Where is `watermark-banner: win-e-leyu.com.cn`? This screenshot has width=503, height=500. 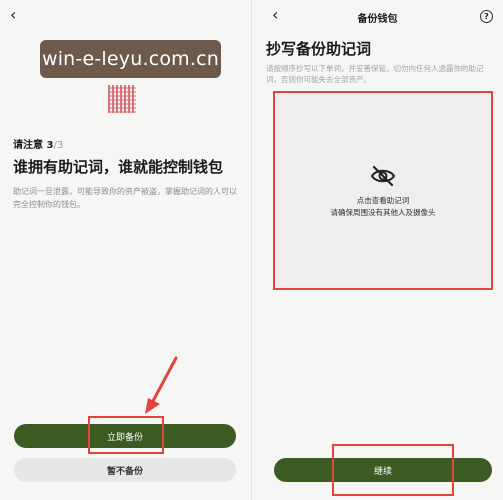
watermark-banner: win-e-leyu.com.cn is located at coordinates (130, 59).